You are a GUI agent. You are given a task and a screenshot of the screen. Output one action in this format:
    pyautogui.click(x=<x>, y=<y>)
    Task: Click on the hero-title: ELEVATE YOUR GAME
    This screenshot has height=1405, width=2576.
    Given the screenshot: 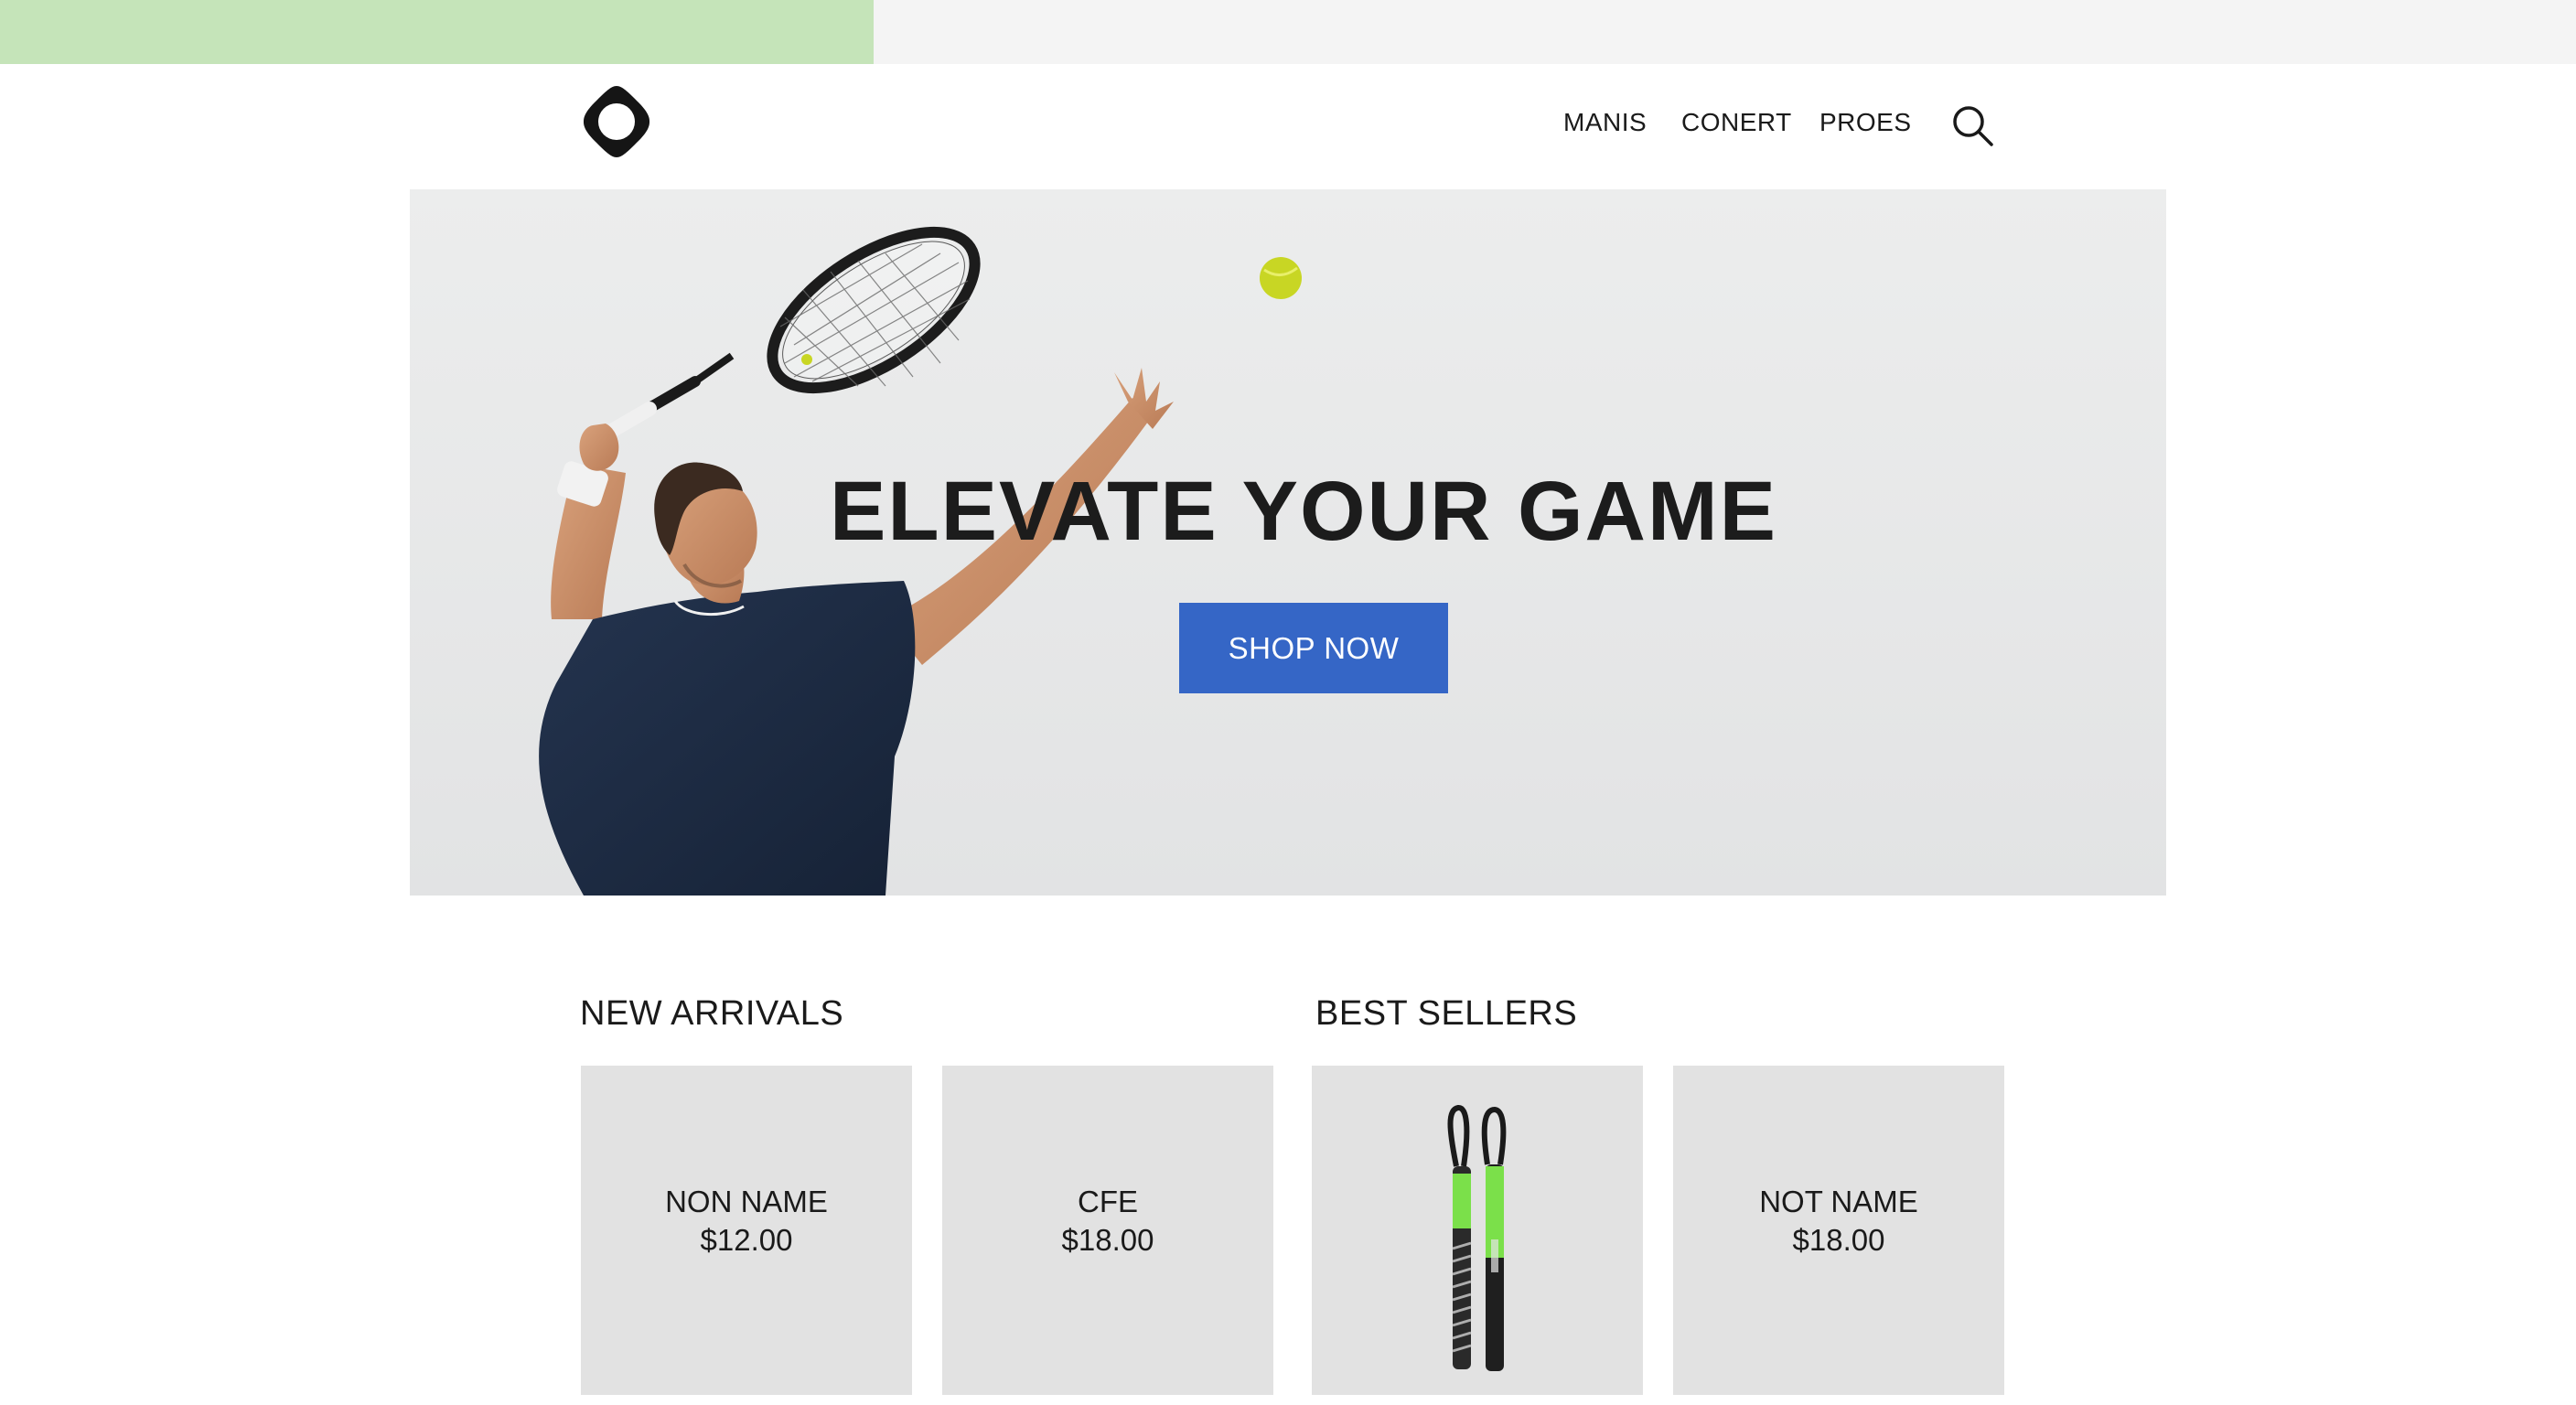 What is the action you would take?
    pyautogui.click(x=1288, y=512)
    